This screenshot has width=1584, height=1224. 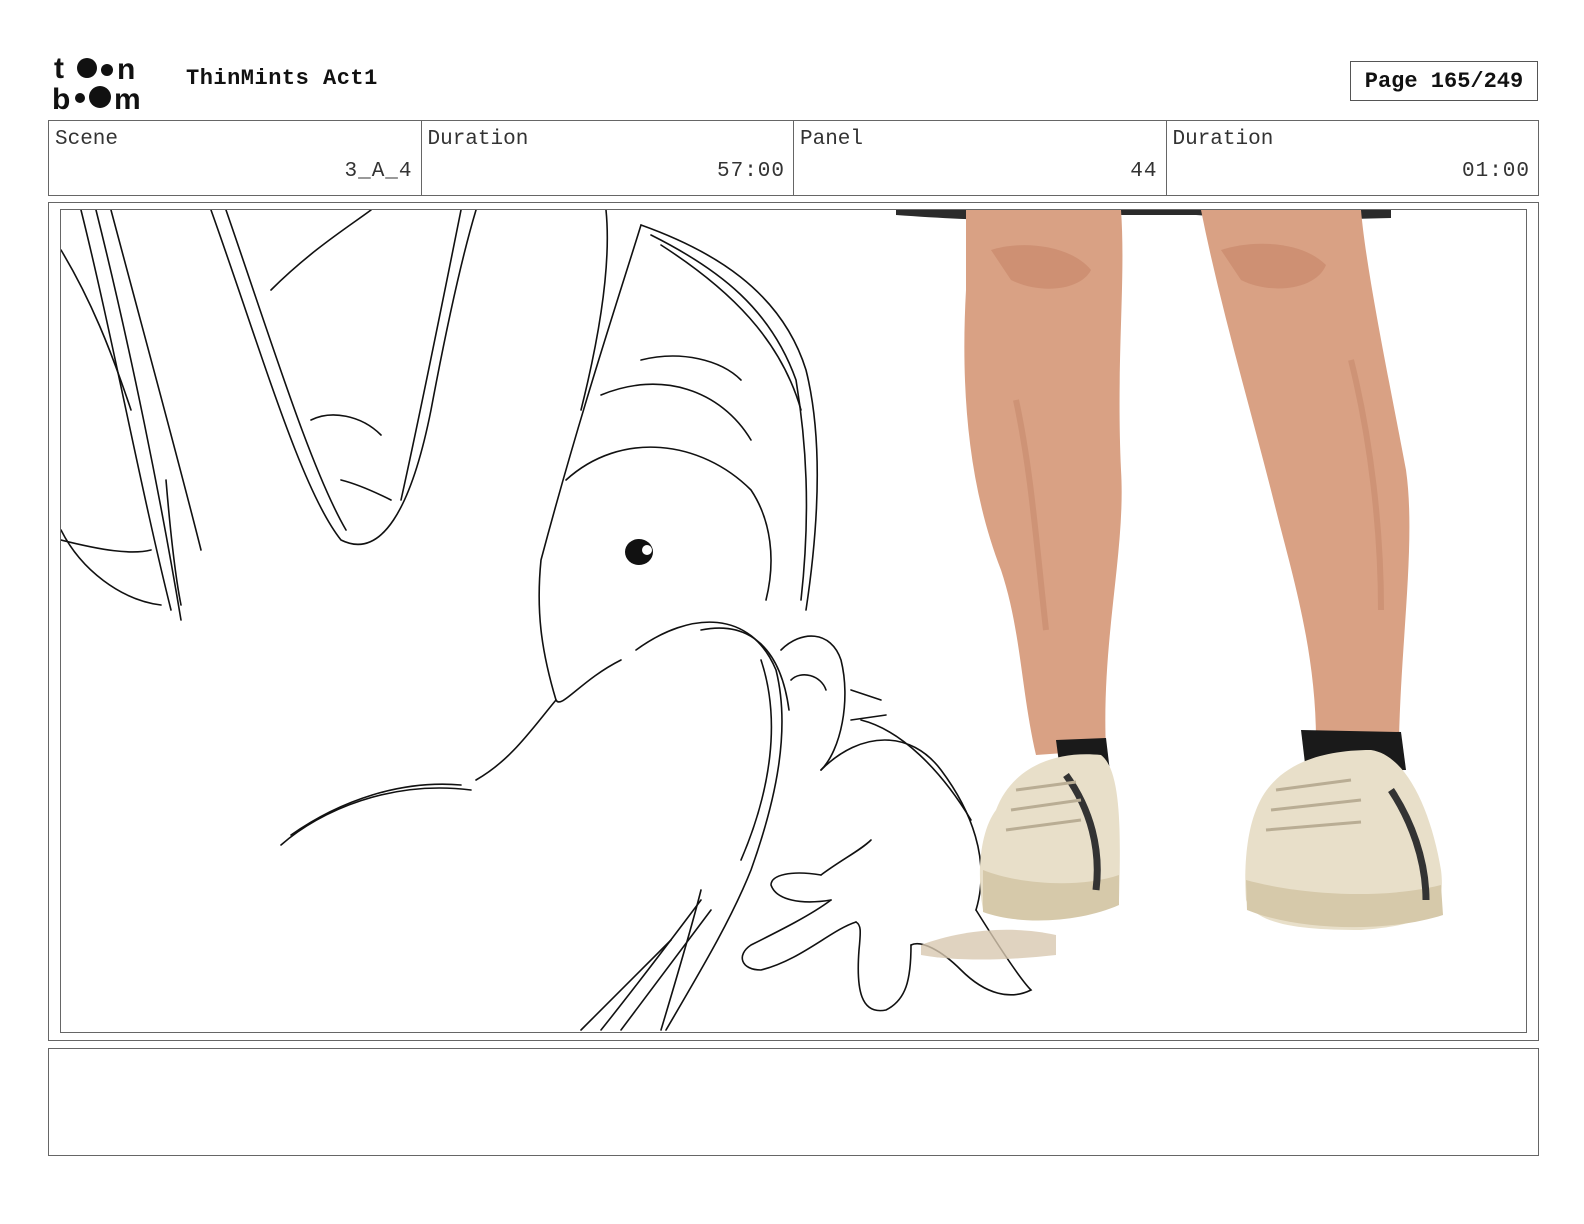 I want to click on page-label: Page, so click(x=1391, y=81).